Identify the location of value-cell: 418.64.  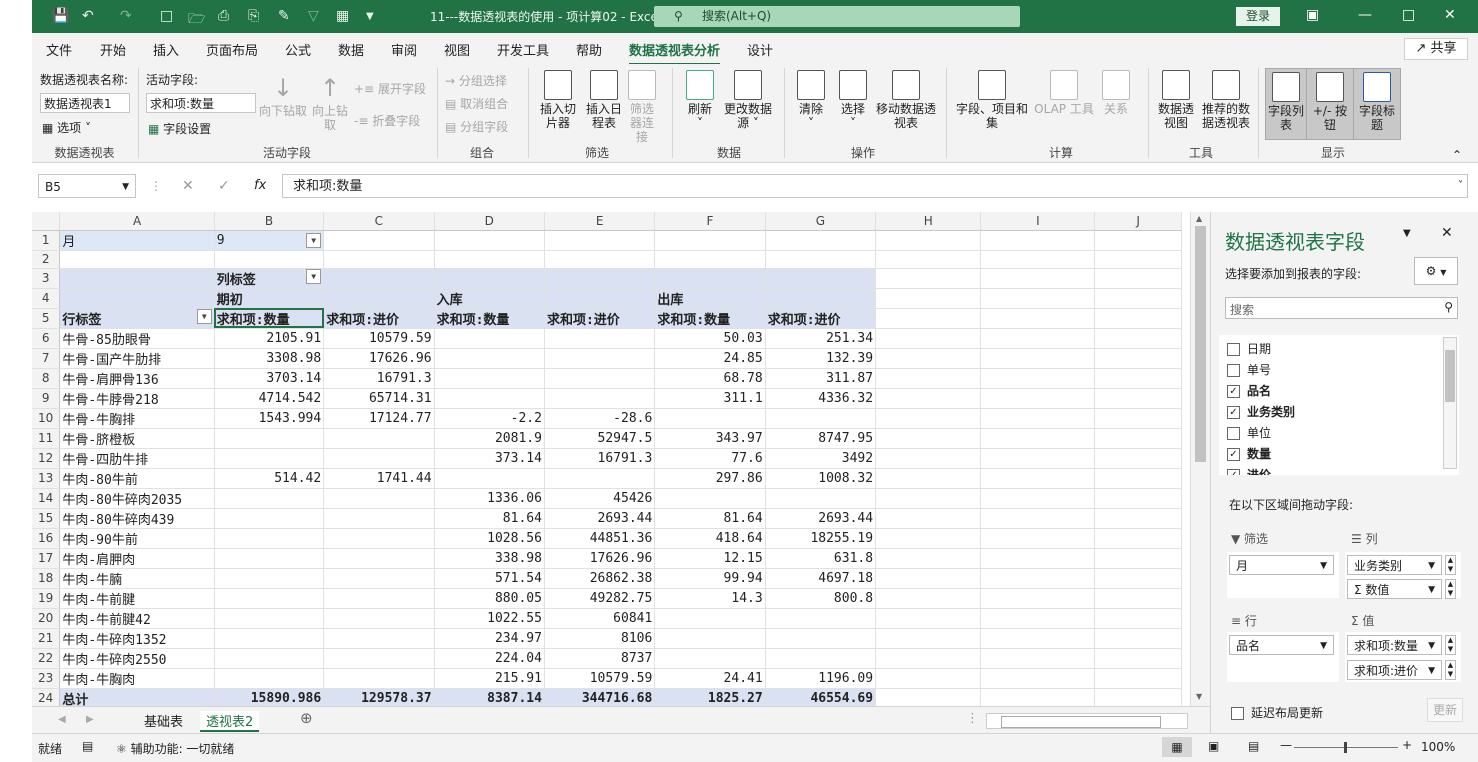
(710, 538).